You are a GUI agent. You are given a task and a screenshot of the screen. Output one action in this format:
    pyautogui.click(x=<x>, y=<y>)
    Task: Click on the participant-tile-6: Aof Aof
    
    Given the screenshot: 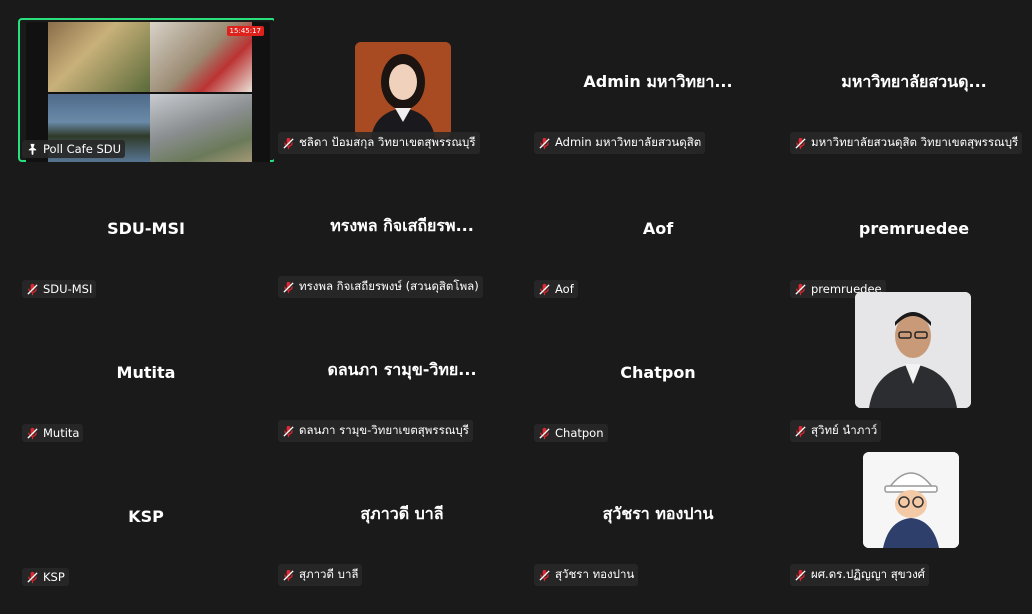 What is the action you would take?
    pyautogui.click(x=658, y=234)
    